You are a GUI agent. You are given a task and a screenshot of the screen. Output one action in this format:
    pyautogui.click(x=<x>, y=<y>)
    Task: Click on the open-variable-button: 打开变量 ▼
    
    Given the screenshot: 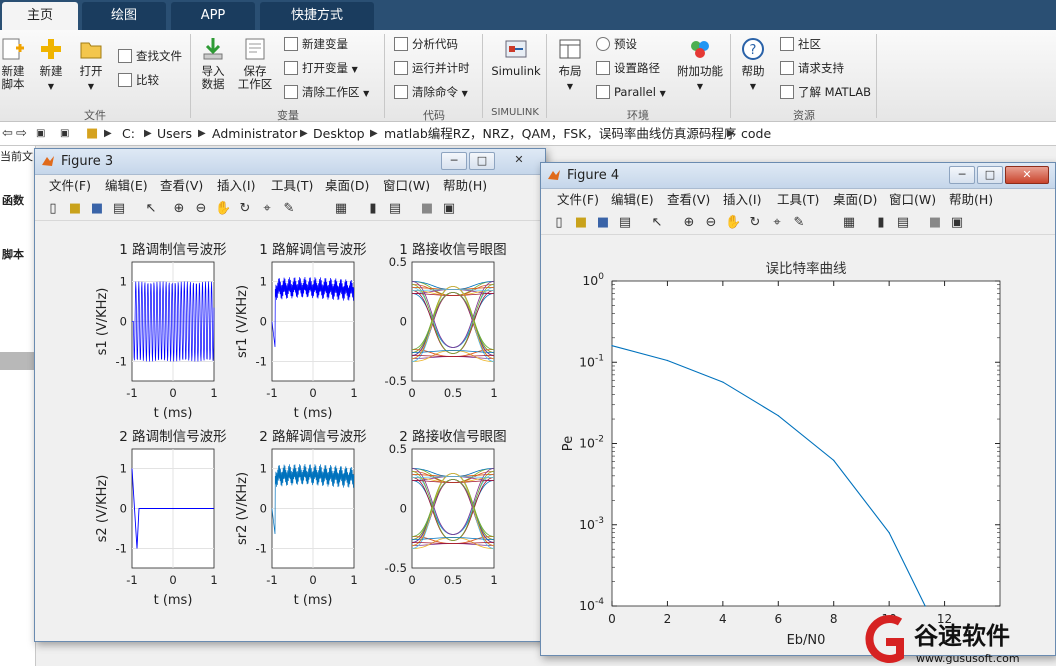 What is the action you would take?
    pyautogui.click(x=321, y=69)
    